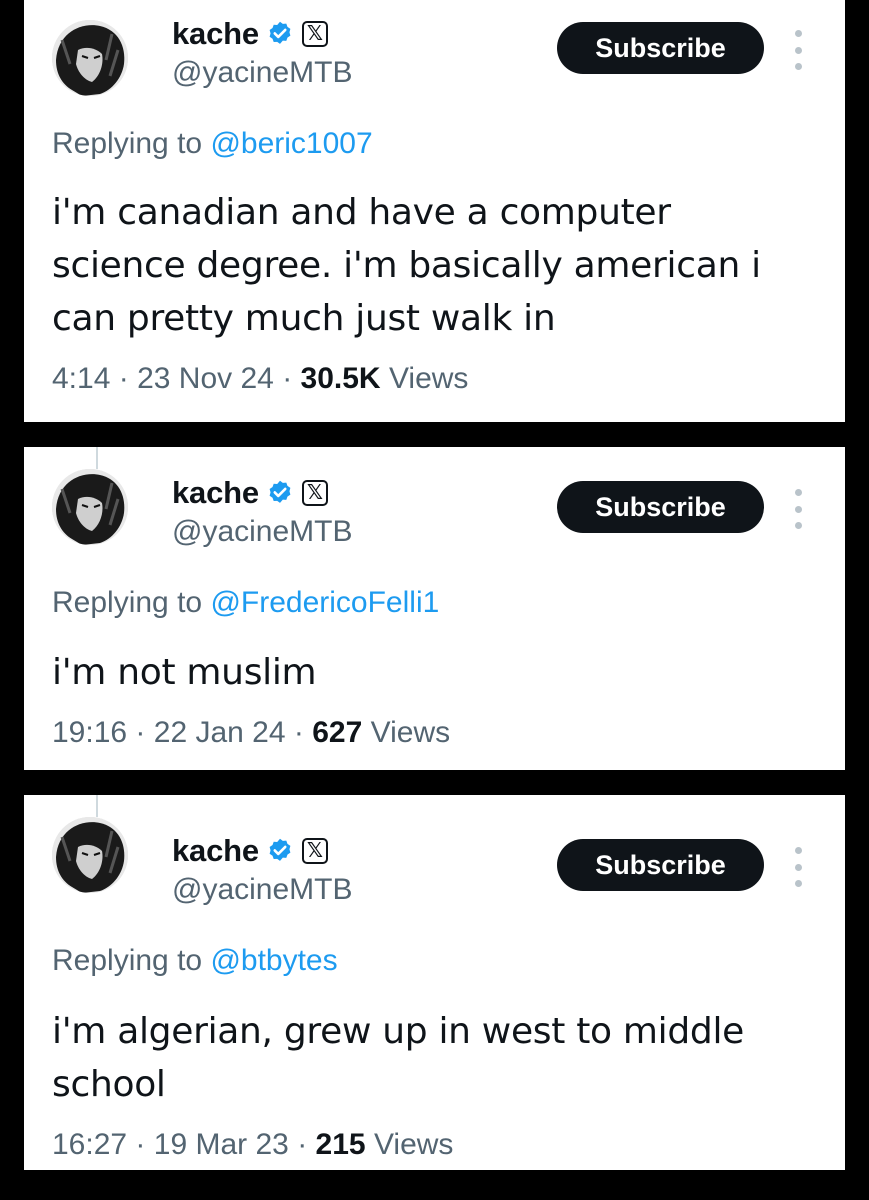 The width and height of the screenshot is (869, 1200). Describe the element at coordinates (89, 732) in the screenshot. I see `tweet-time: 19:16` at that location.